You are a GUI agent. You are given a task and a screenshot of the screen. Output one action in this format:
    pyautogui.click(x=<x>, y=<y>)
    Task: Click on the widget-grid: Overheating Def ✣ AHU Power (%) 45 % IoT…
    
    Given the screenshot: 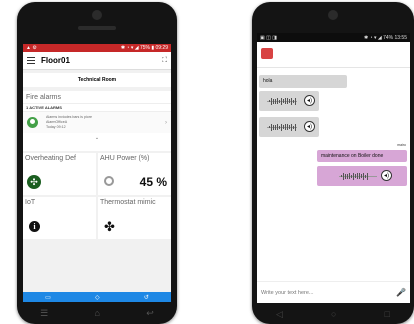 What is the action you would take?
    pyautogui.click(x=97, y=196)
    